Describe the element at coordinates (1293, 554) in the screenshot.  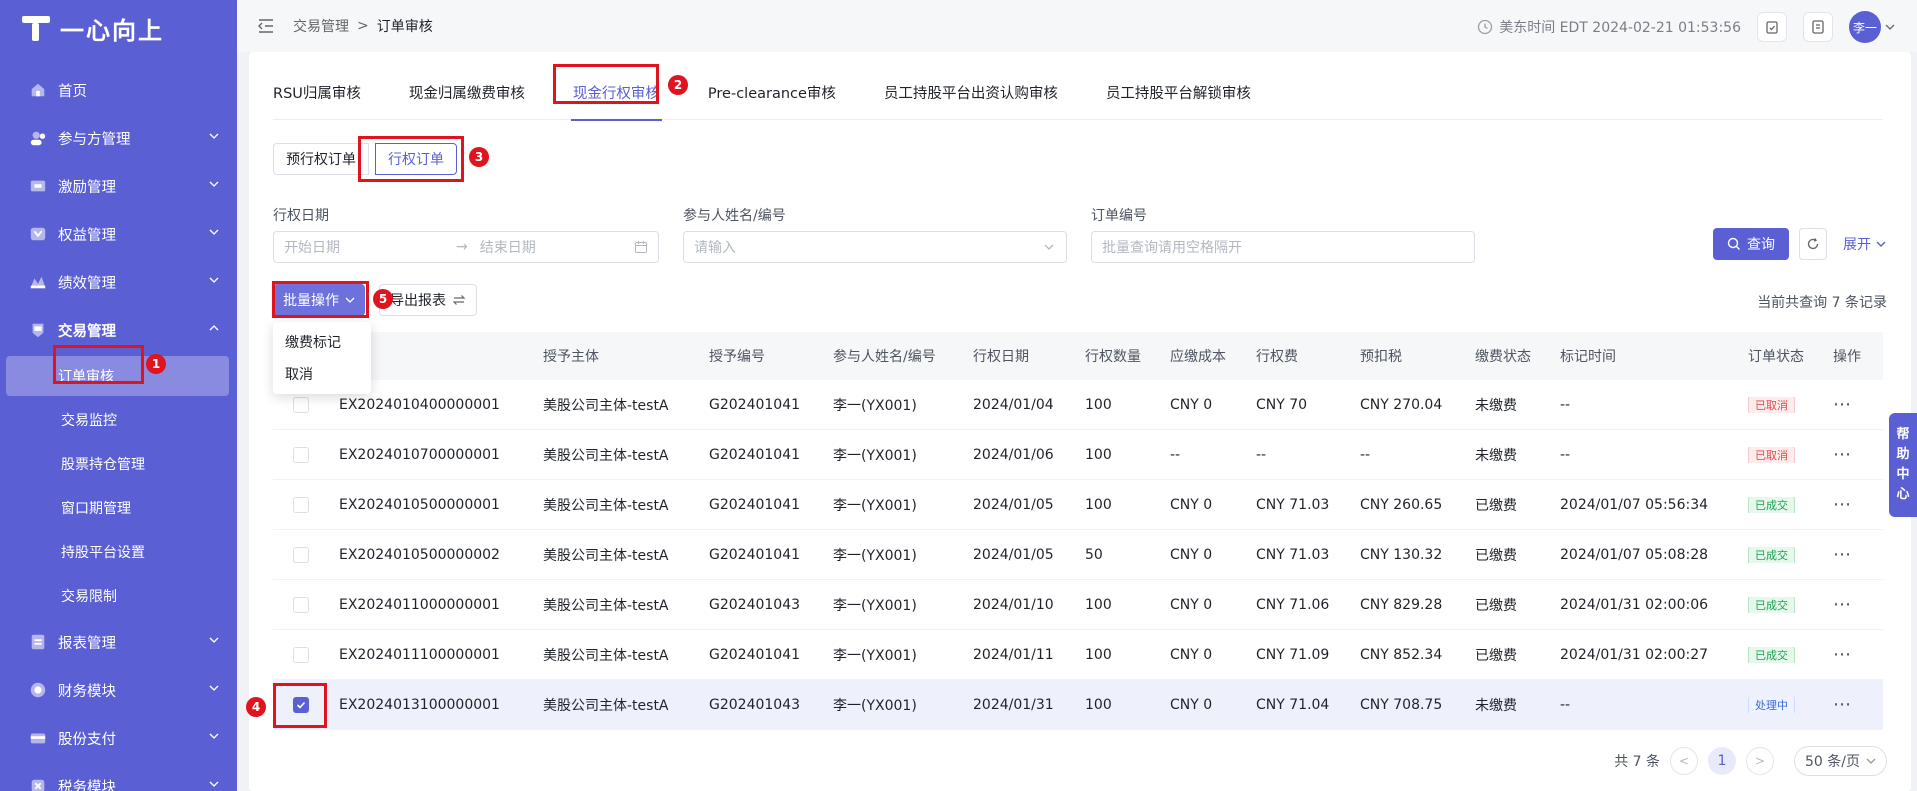
I see `cell-fee: CNY 71.03` at that location.